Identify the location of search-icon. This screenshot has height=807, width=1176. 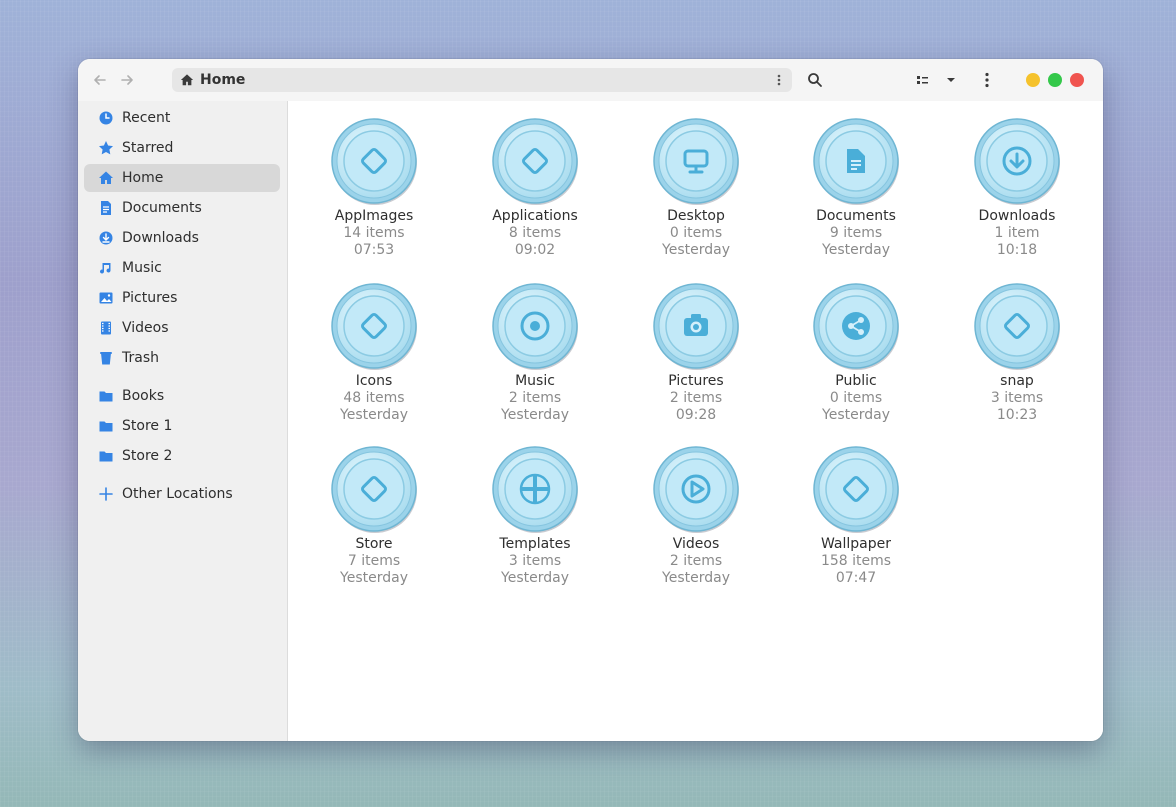
(815, 80).